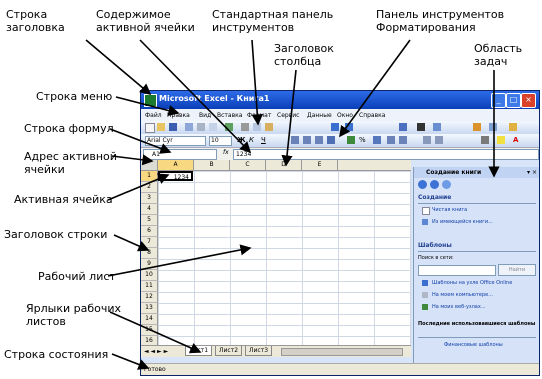  What do you see at coordinates (189, 127) in the screenshot?
I see `permission-icon` at bounding box center [189, 127].